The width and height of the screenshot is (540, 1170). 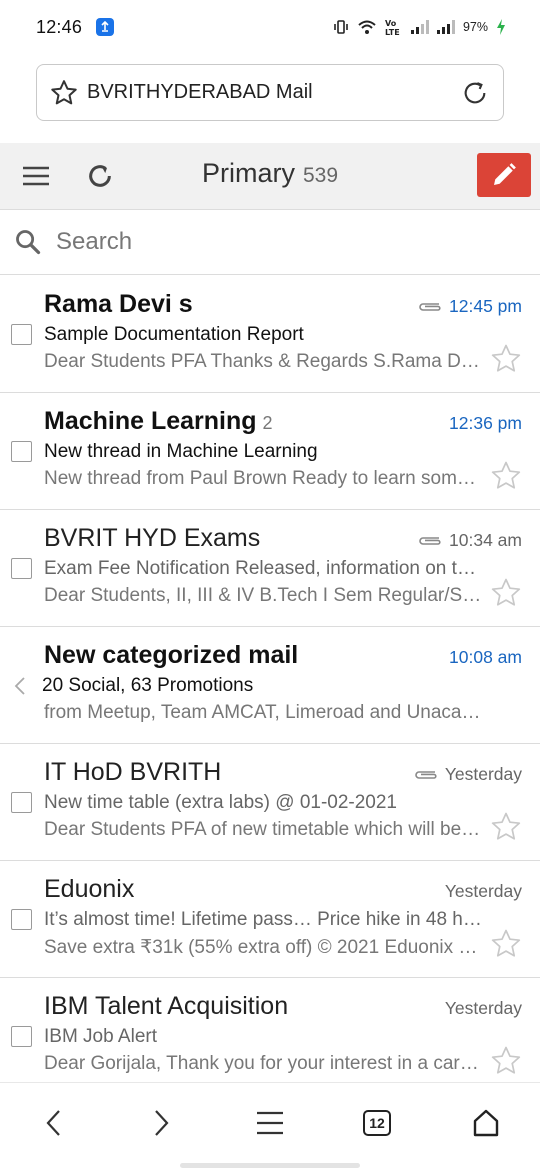 I want to click on status-indicators: Vo LTE 97%, so click(x=419, y=27).